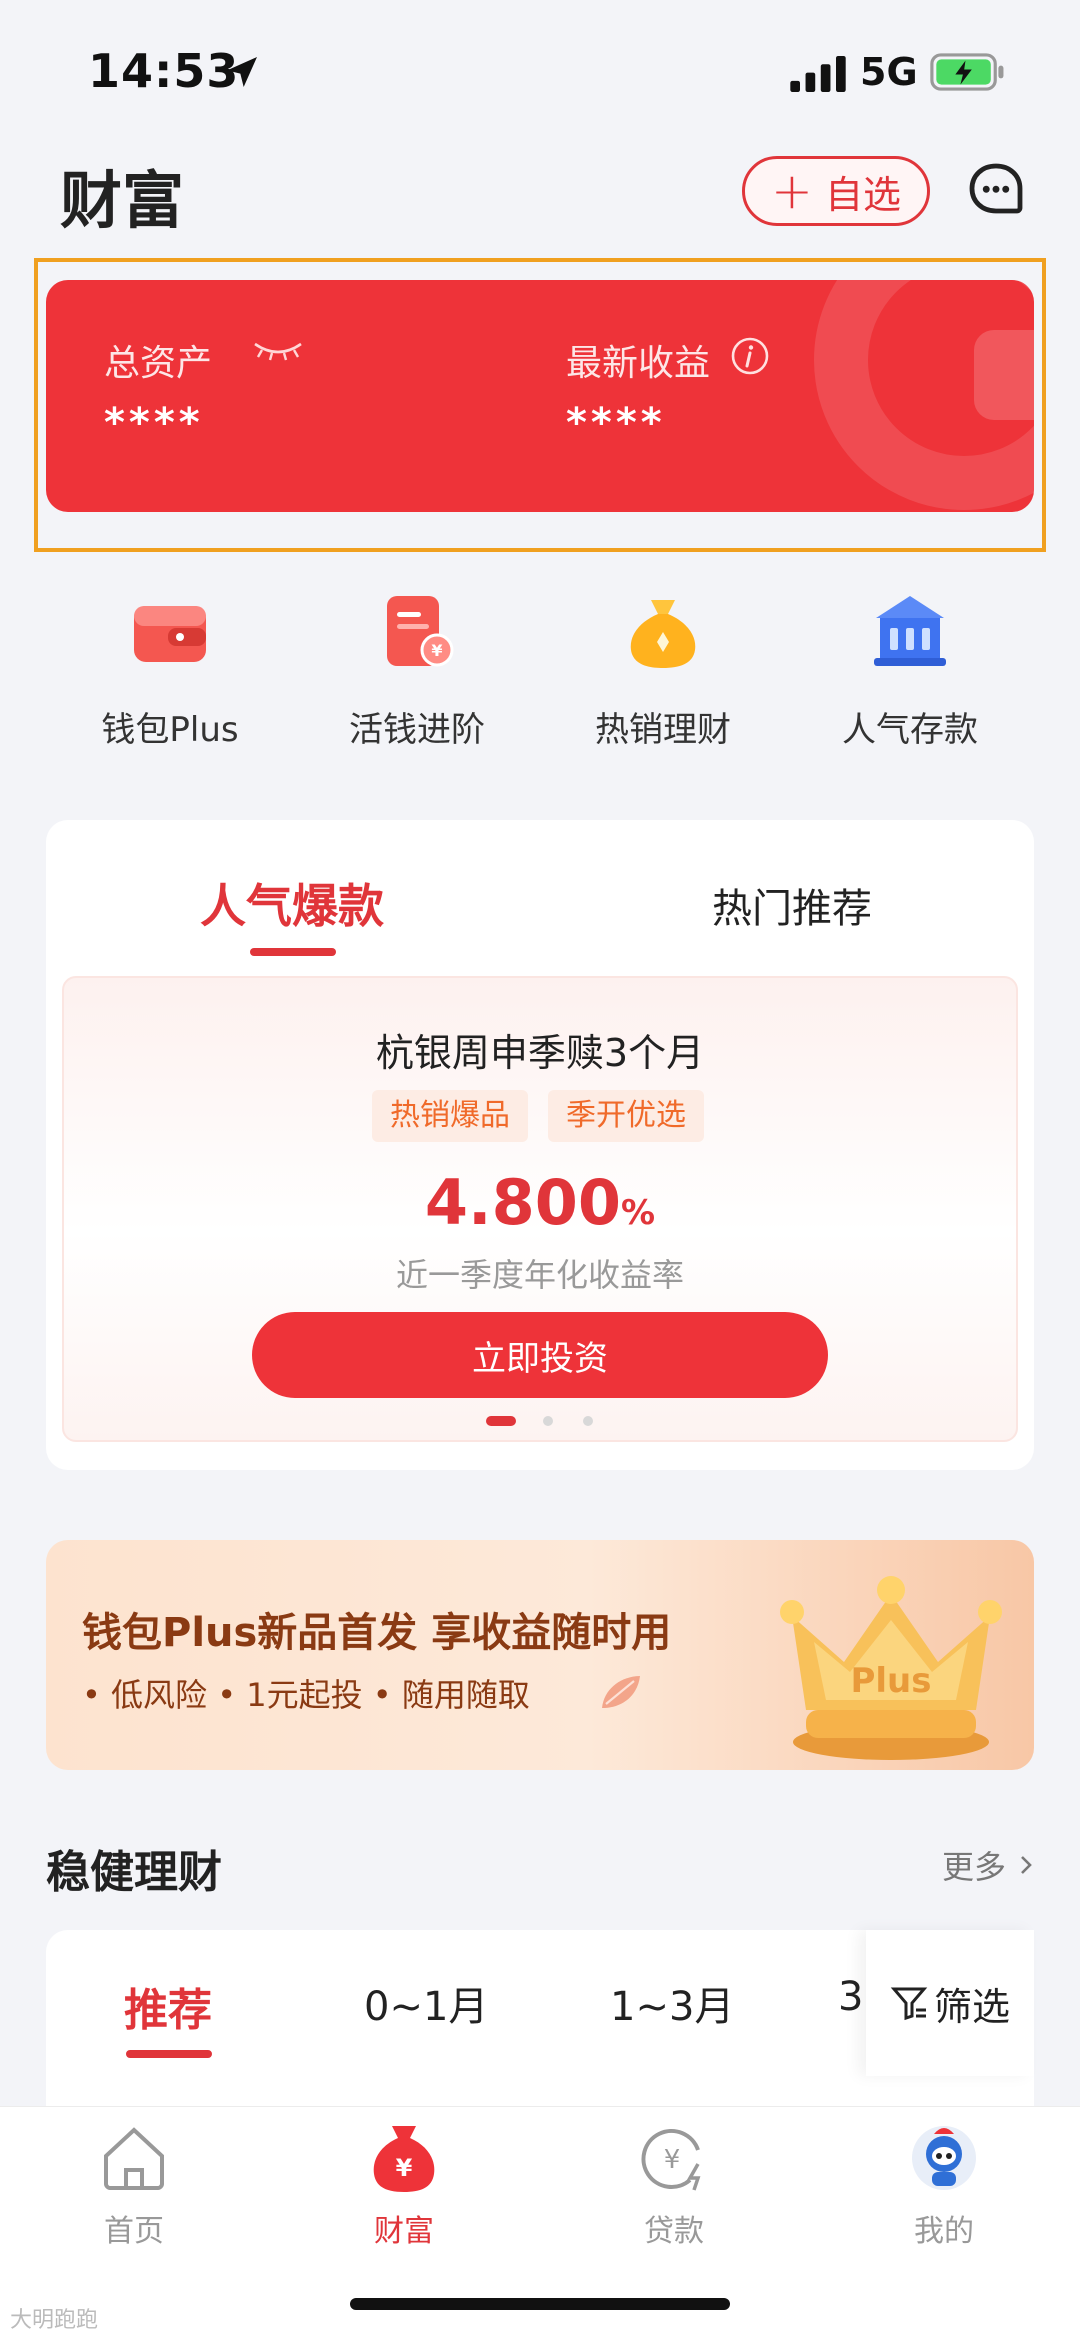  I want to click on page-title: 财富, so click(122, 200).